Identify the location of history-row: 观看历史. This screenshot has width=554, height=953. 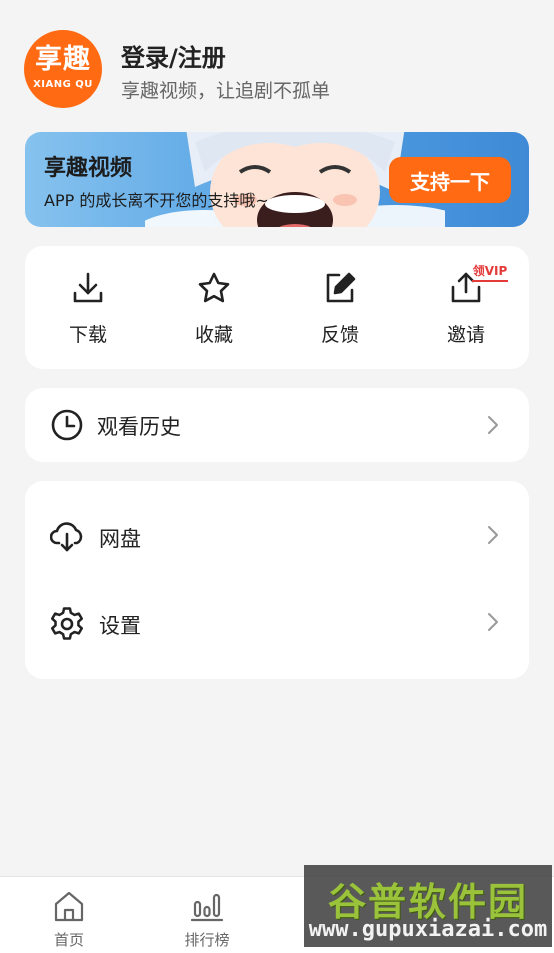
(277, 425).